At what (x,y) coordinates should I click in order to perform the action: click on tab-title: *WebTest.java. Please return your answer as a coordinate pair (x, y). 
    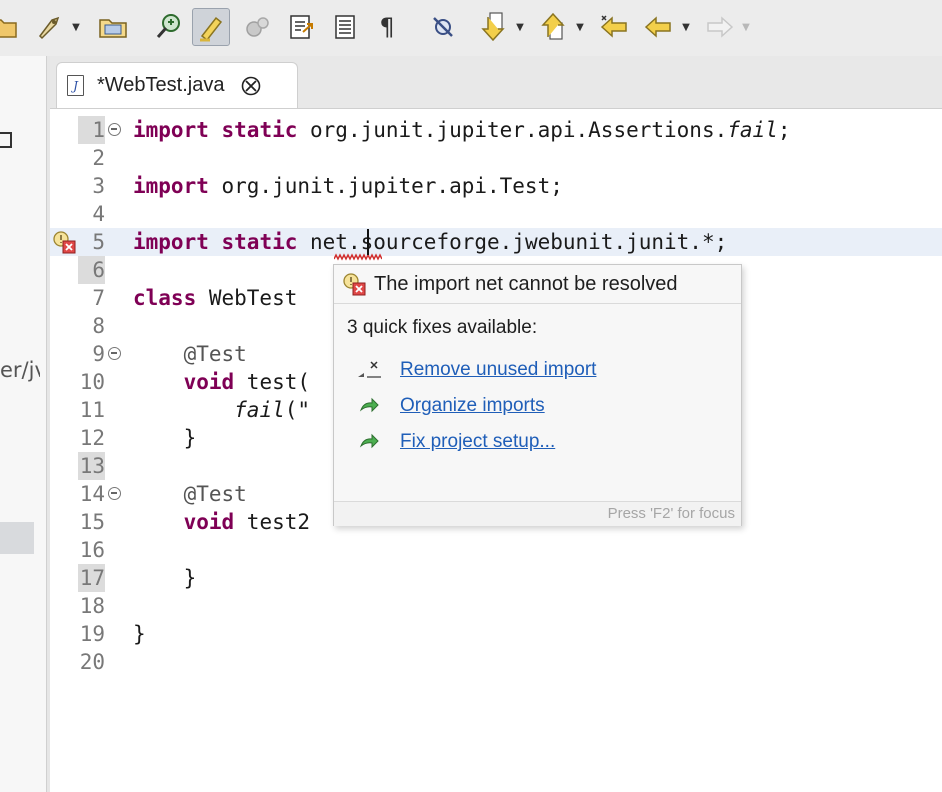
    Looking at the image, I should click on (161, 85).